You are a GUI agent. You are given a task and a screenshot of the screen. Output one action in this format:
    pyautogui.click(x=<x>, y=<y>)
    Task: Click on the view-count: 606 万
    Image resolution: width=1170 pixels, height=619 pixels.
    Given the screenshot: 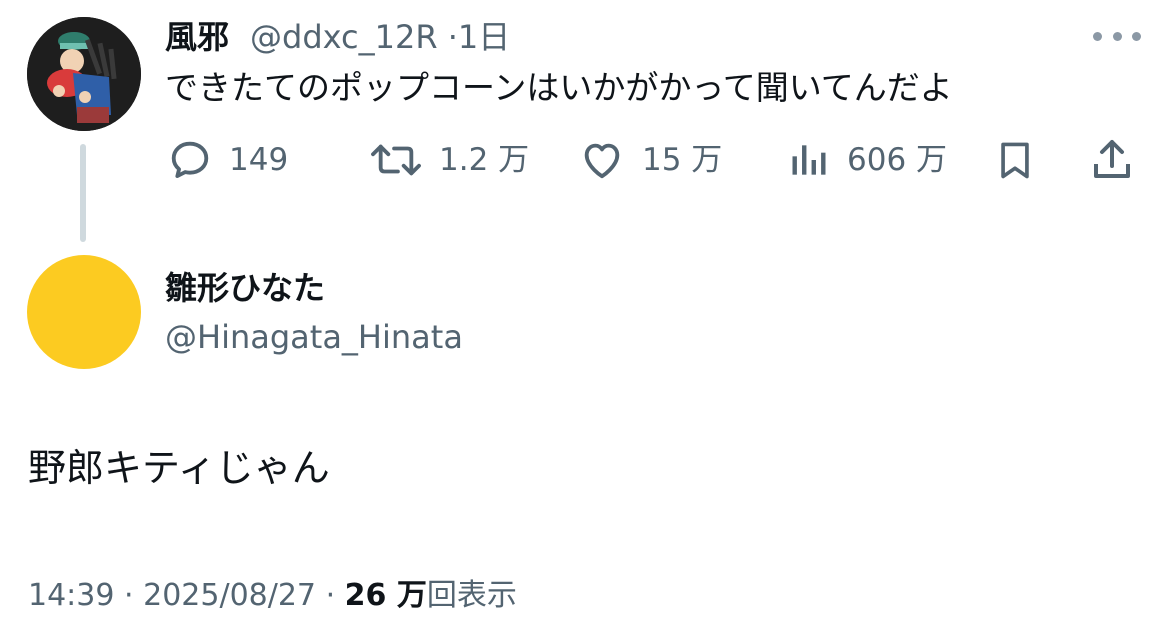 What is the action you would take?
    pyautogui.click(x=897, y=160)
    